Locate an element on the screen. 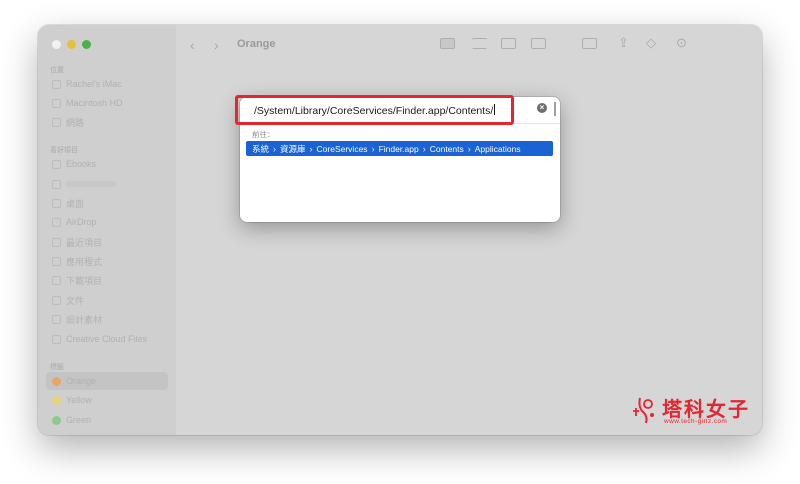 The image size is (800, 484). sidebar-item-blurred is located at coordinates (109, 184).